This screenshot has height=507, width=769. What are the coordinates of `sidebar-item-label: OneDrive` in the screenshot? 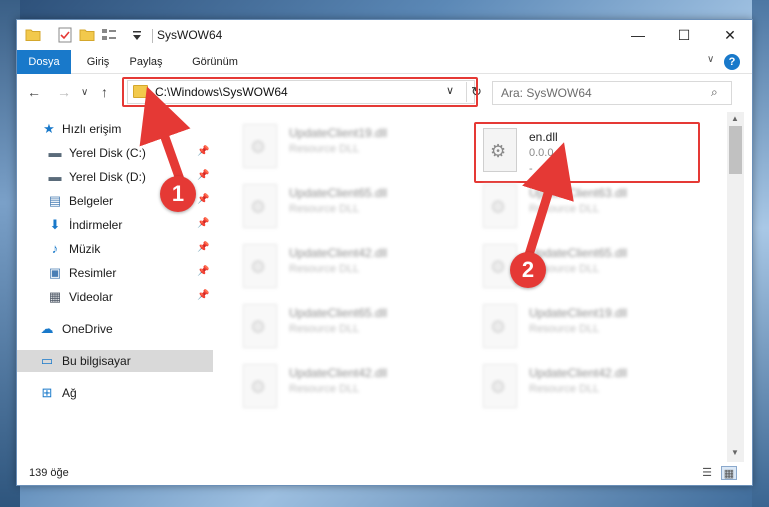 It's located at (87, 329).